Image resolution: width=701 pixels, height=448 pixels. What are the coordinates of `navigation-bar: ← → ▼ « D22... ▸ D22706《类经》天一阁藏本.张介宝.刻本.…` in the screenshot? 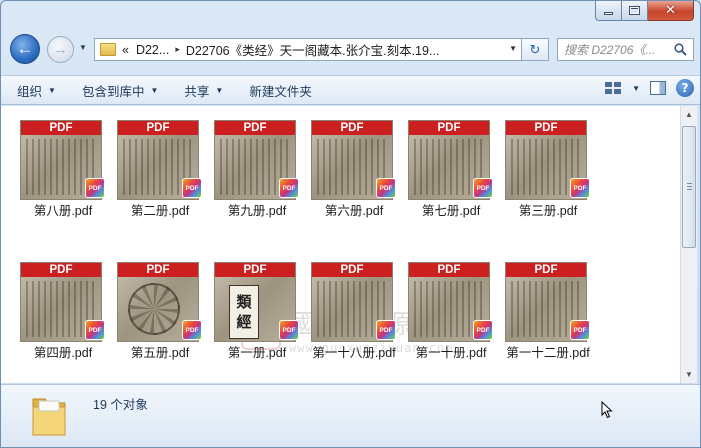 It's located at (350, 49).